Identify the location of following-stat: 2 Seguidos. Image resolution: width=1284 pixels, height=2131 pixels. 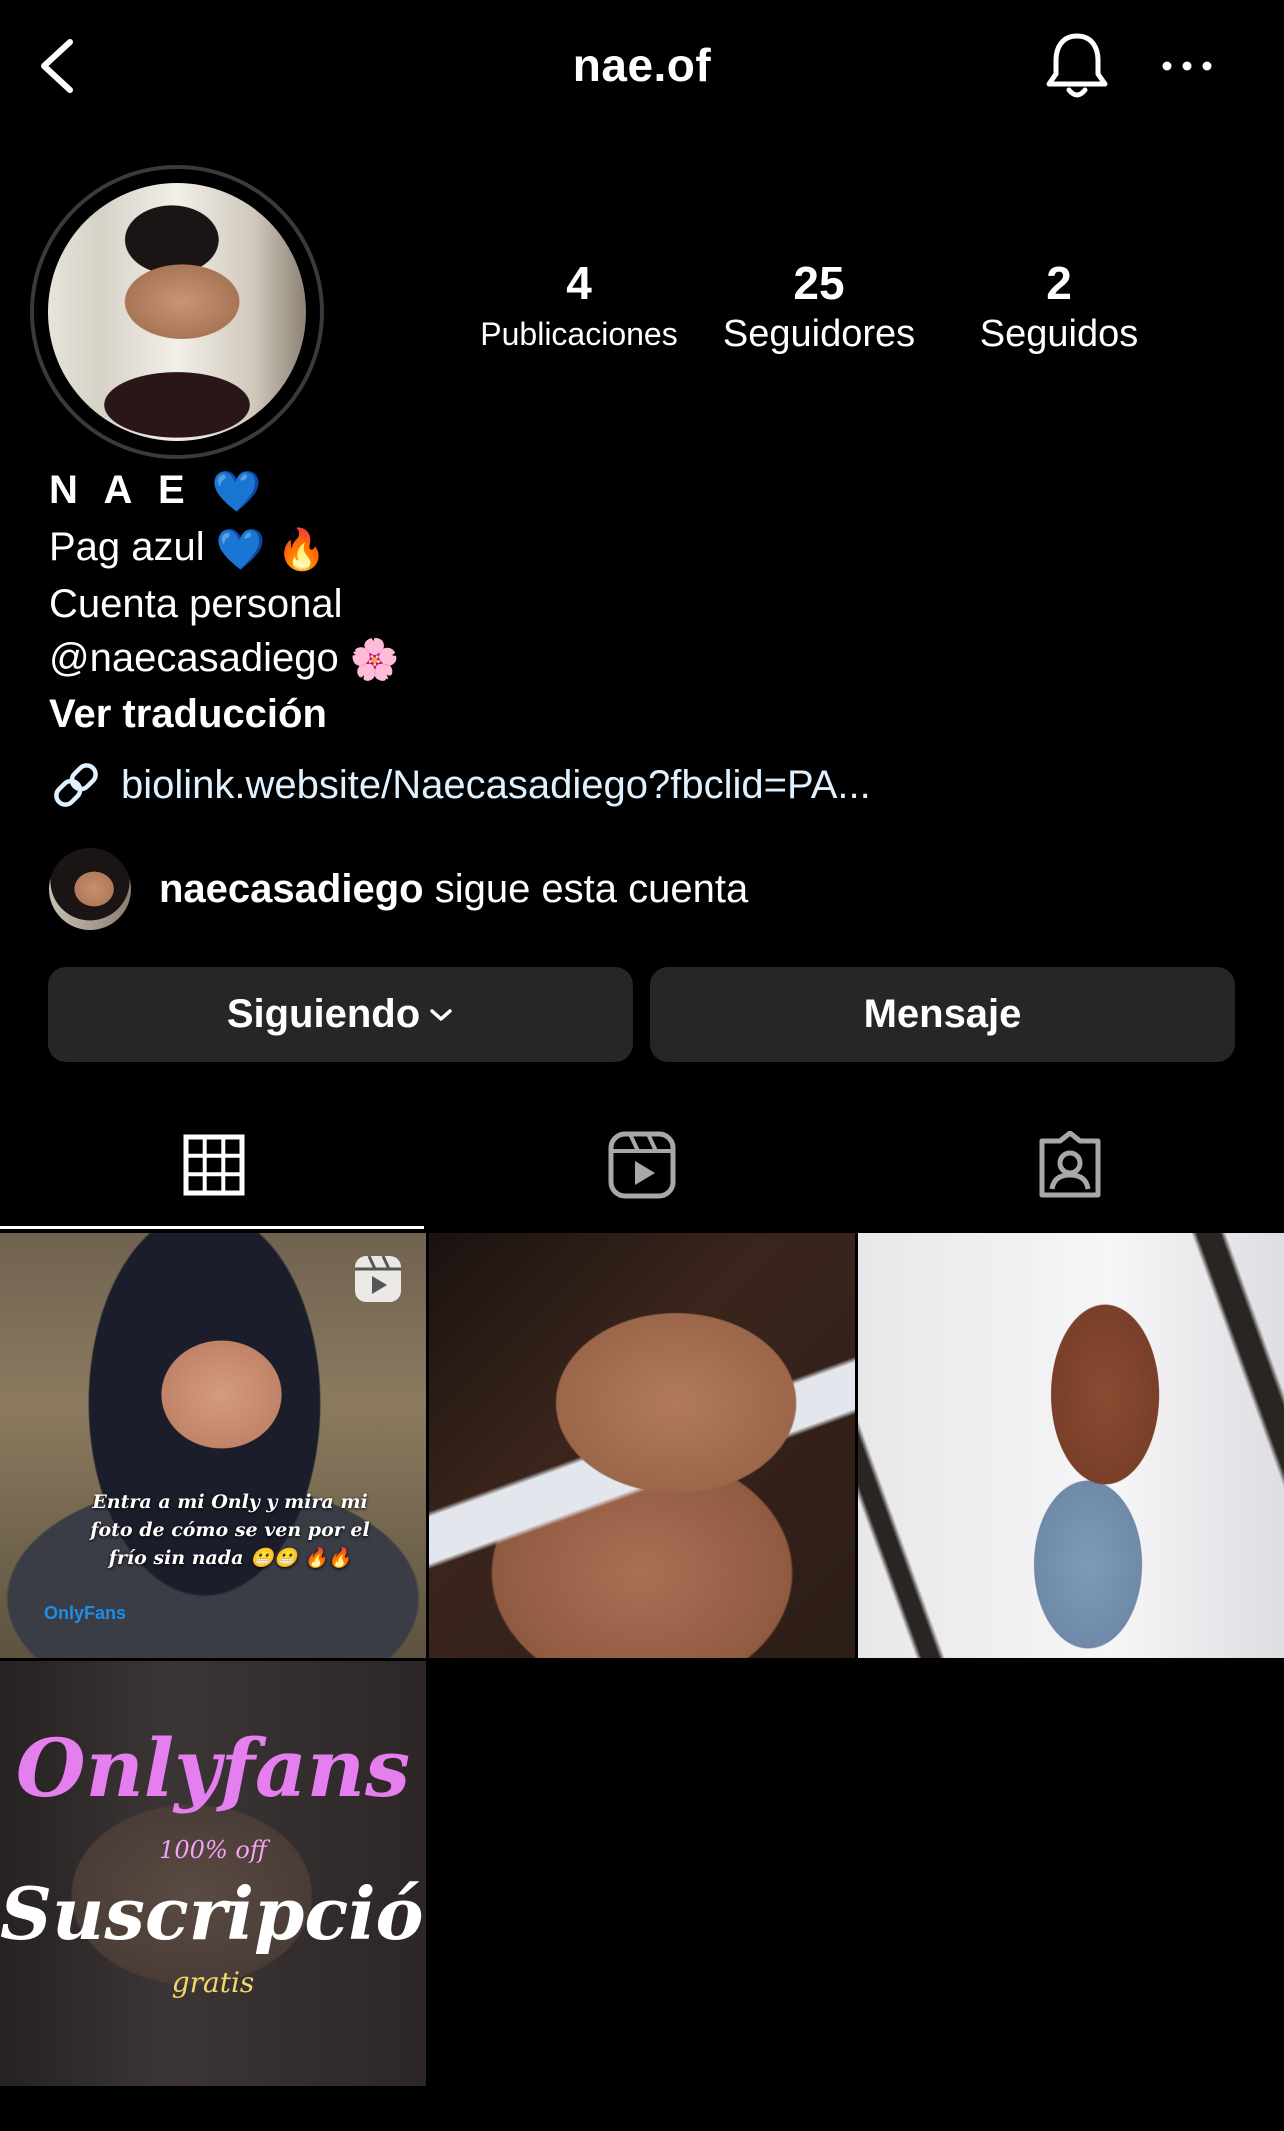
(1059, 306).